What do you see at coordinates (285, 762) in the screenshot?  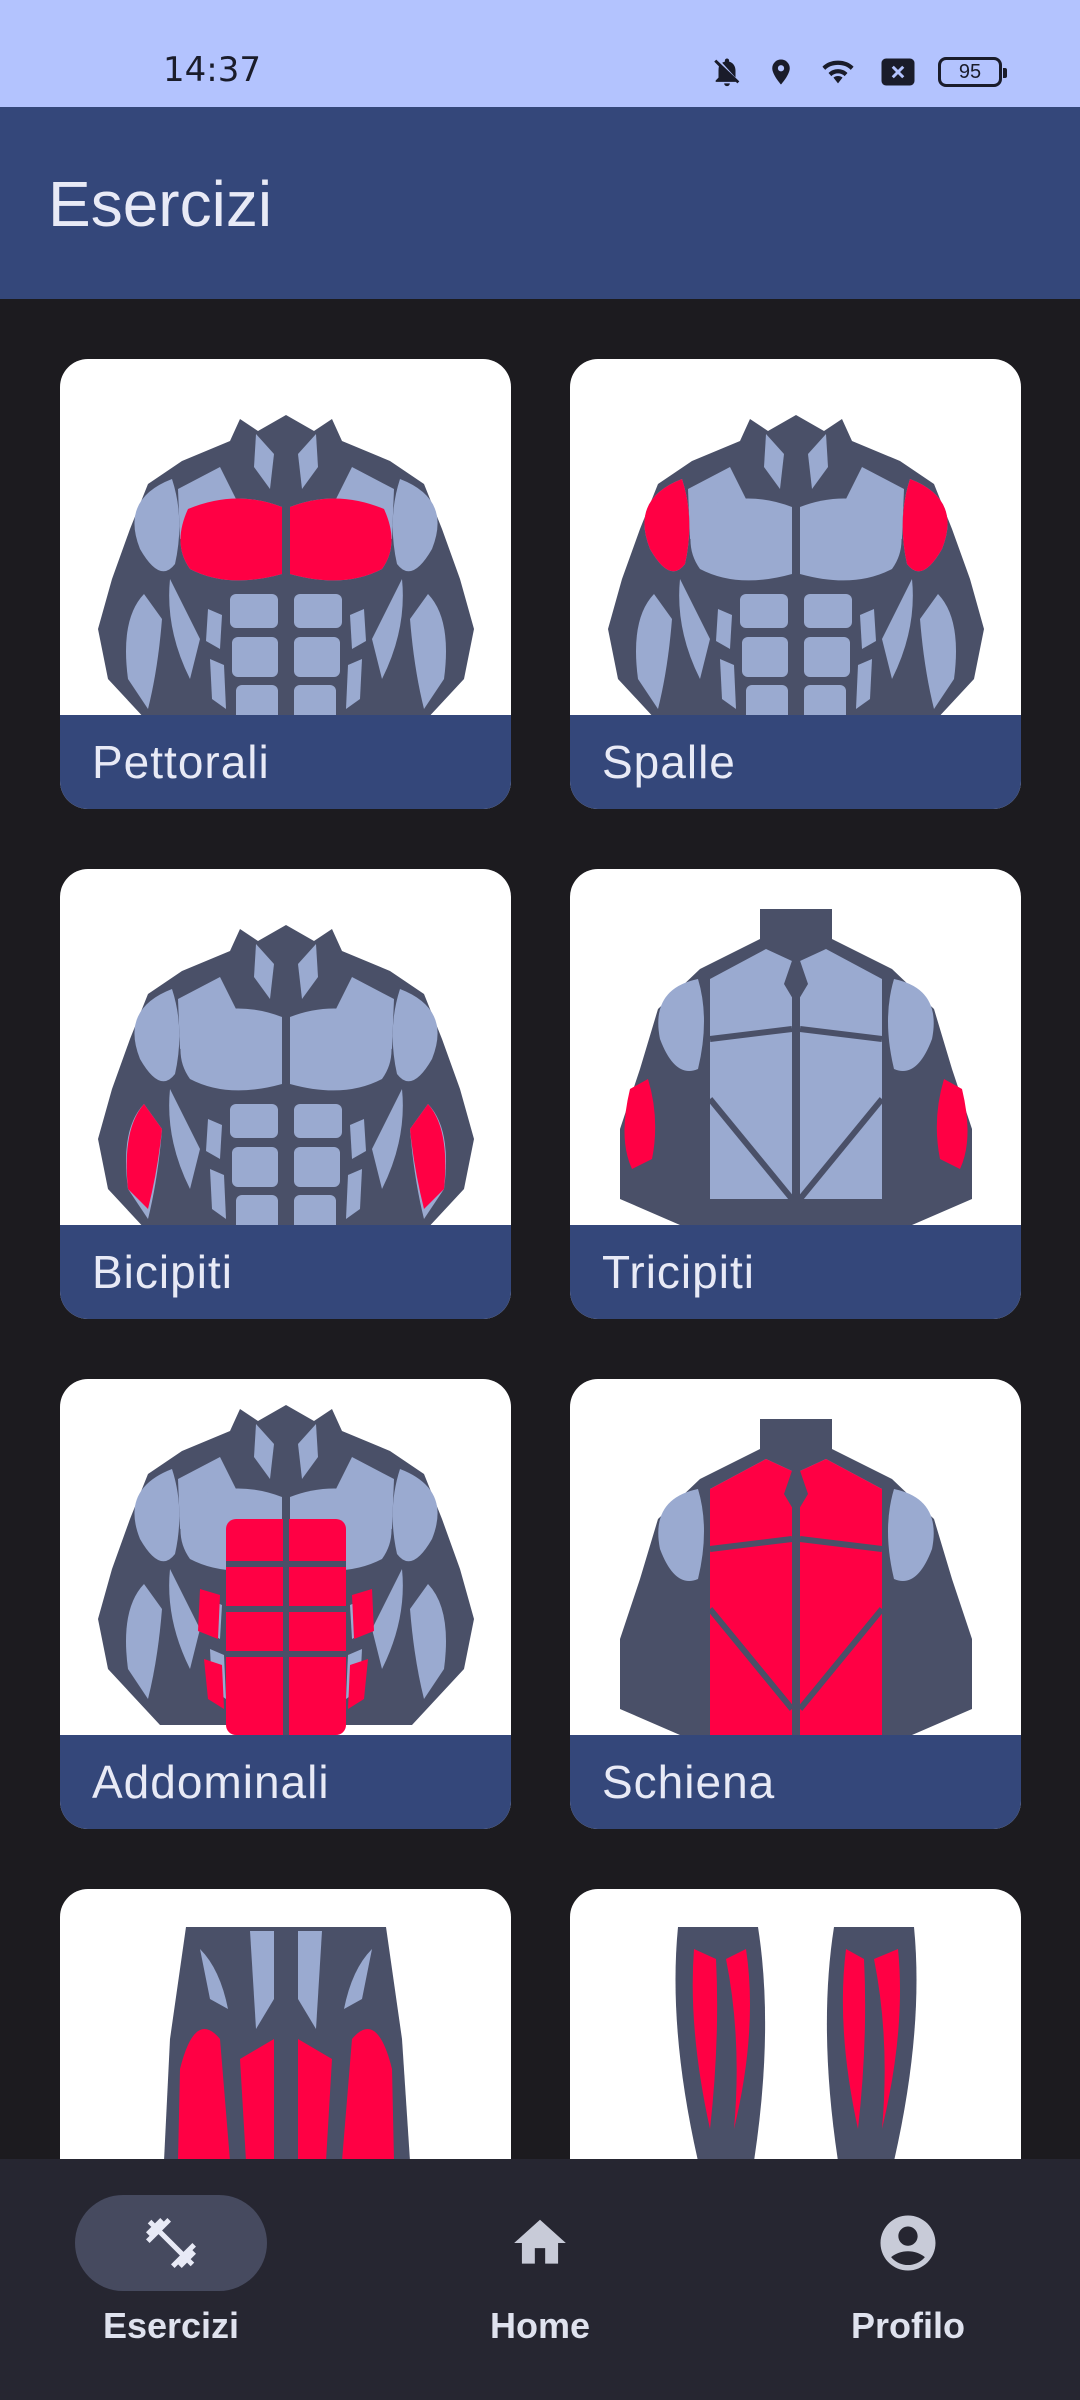 I see `card-label: Pettorali` at bounding box center [285, 762].